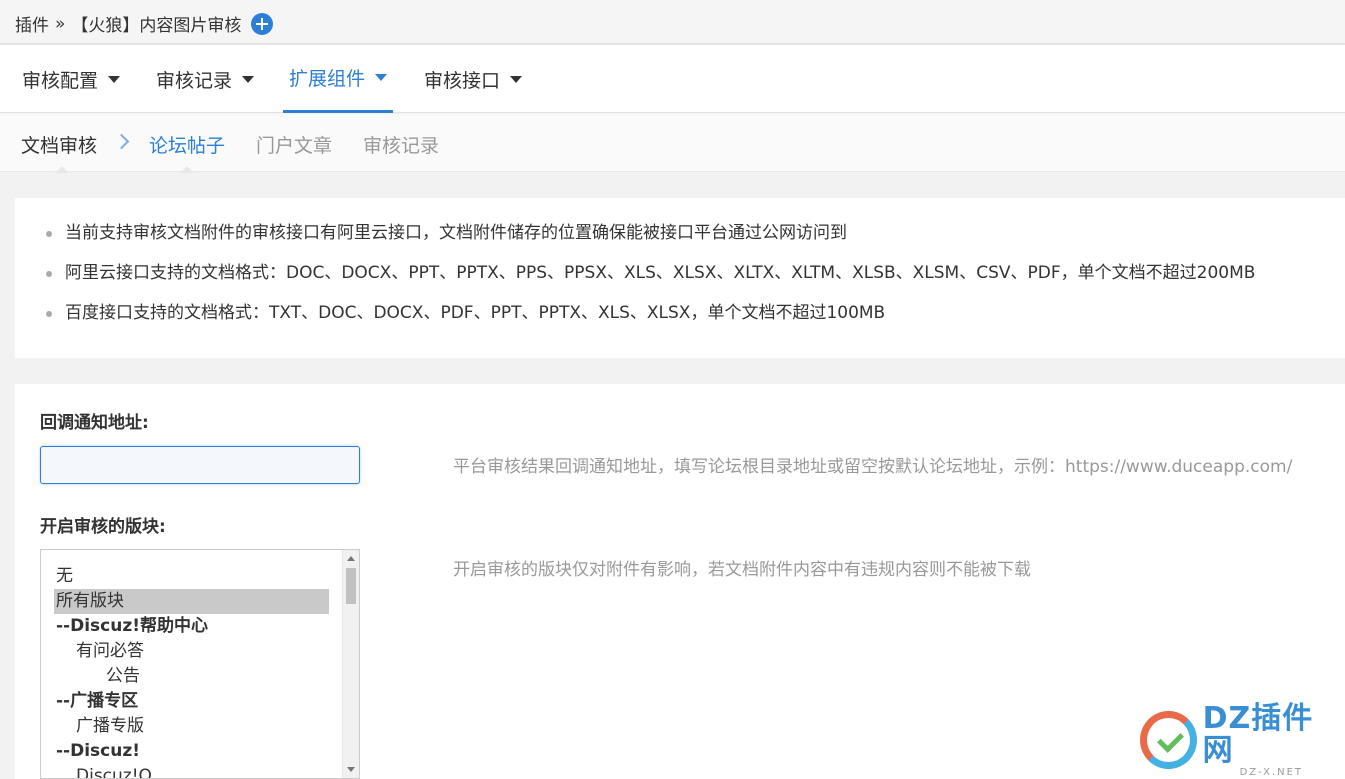 This screenshot has width=1345, height=779. I want to click on callback-url-input, so click(200, 465).